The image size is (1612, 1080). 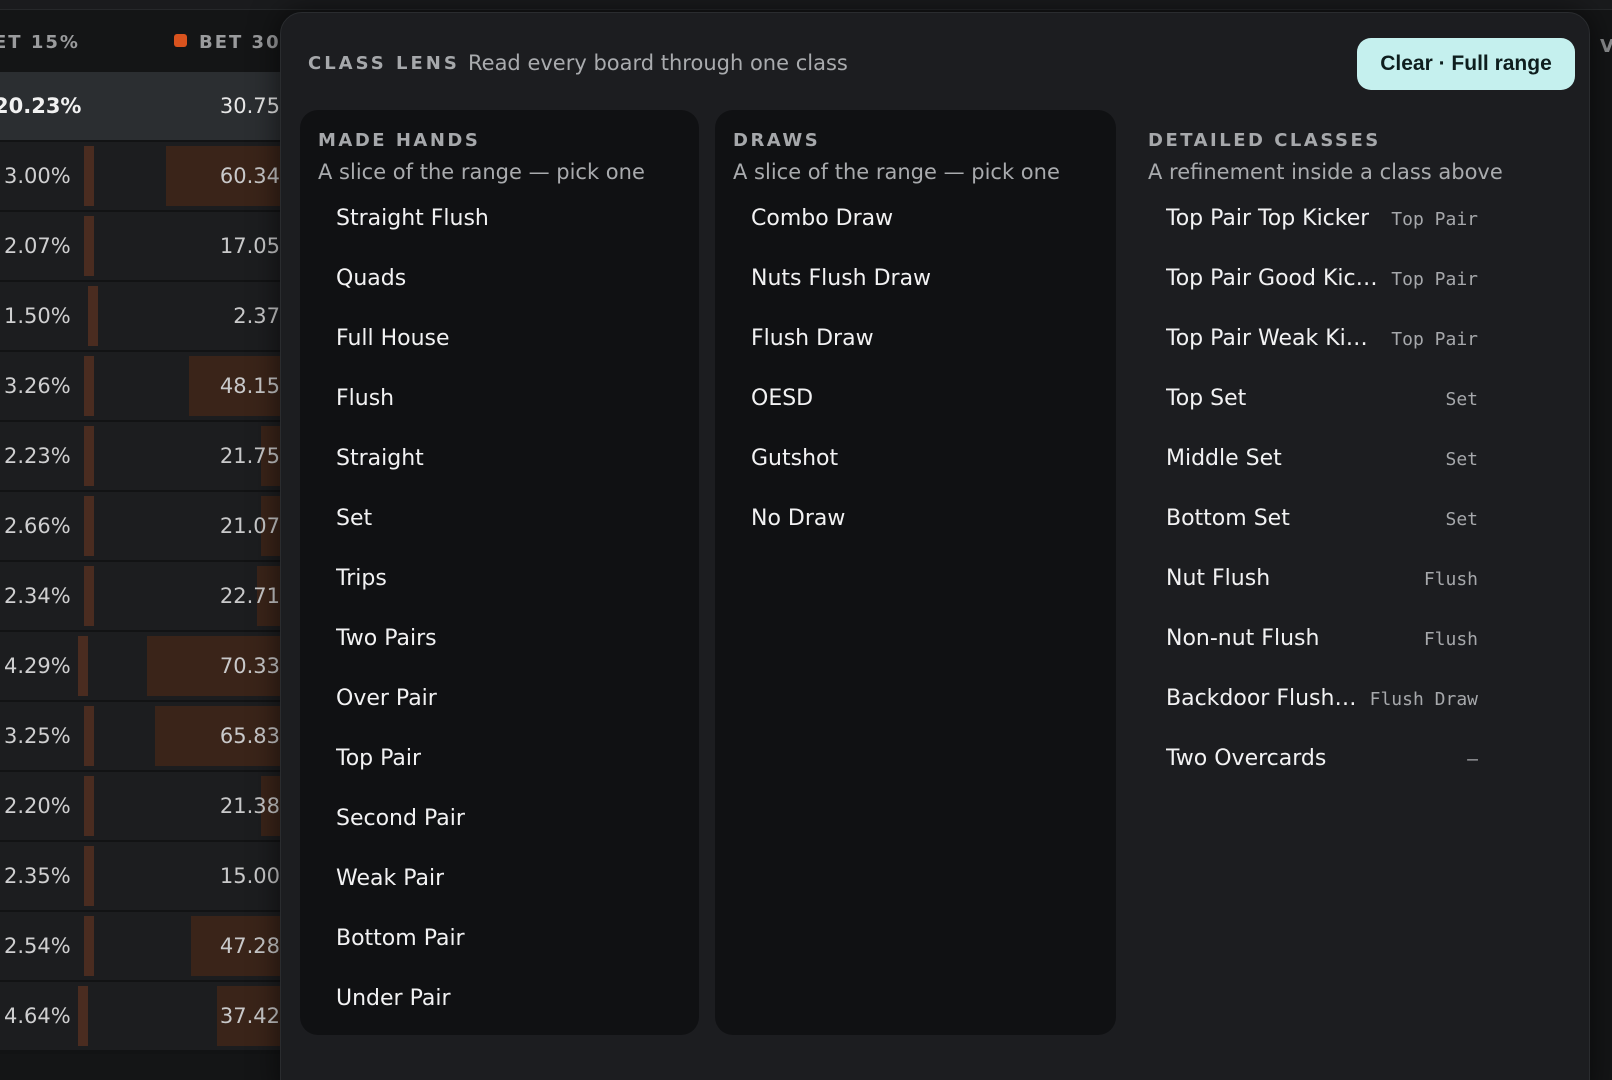 I want to click on column-header-bet-30-label: BET 30, so click(x=240, y=42).